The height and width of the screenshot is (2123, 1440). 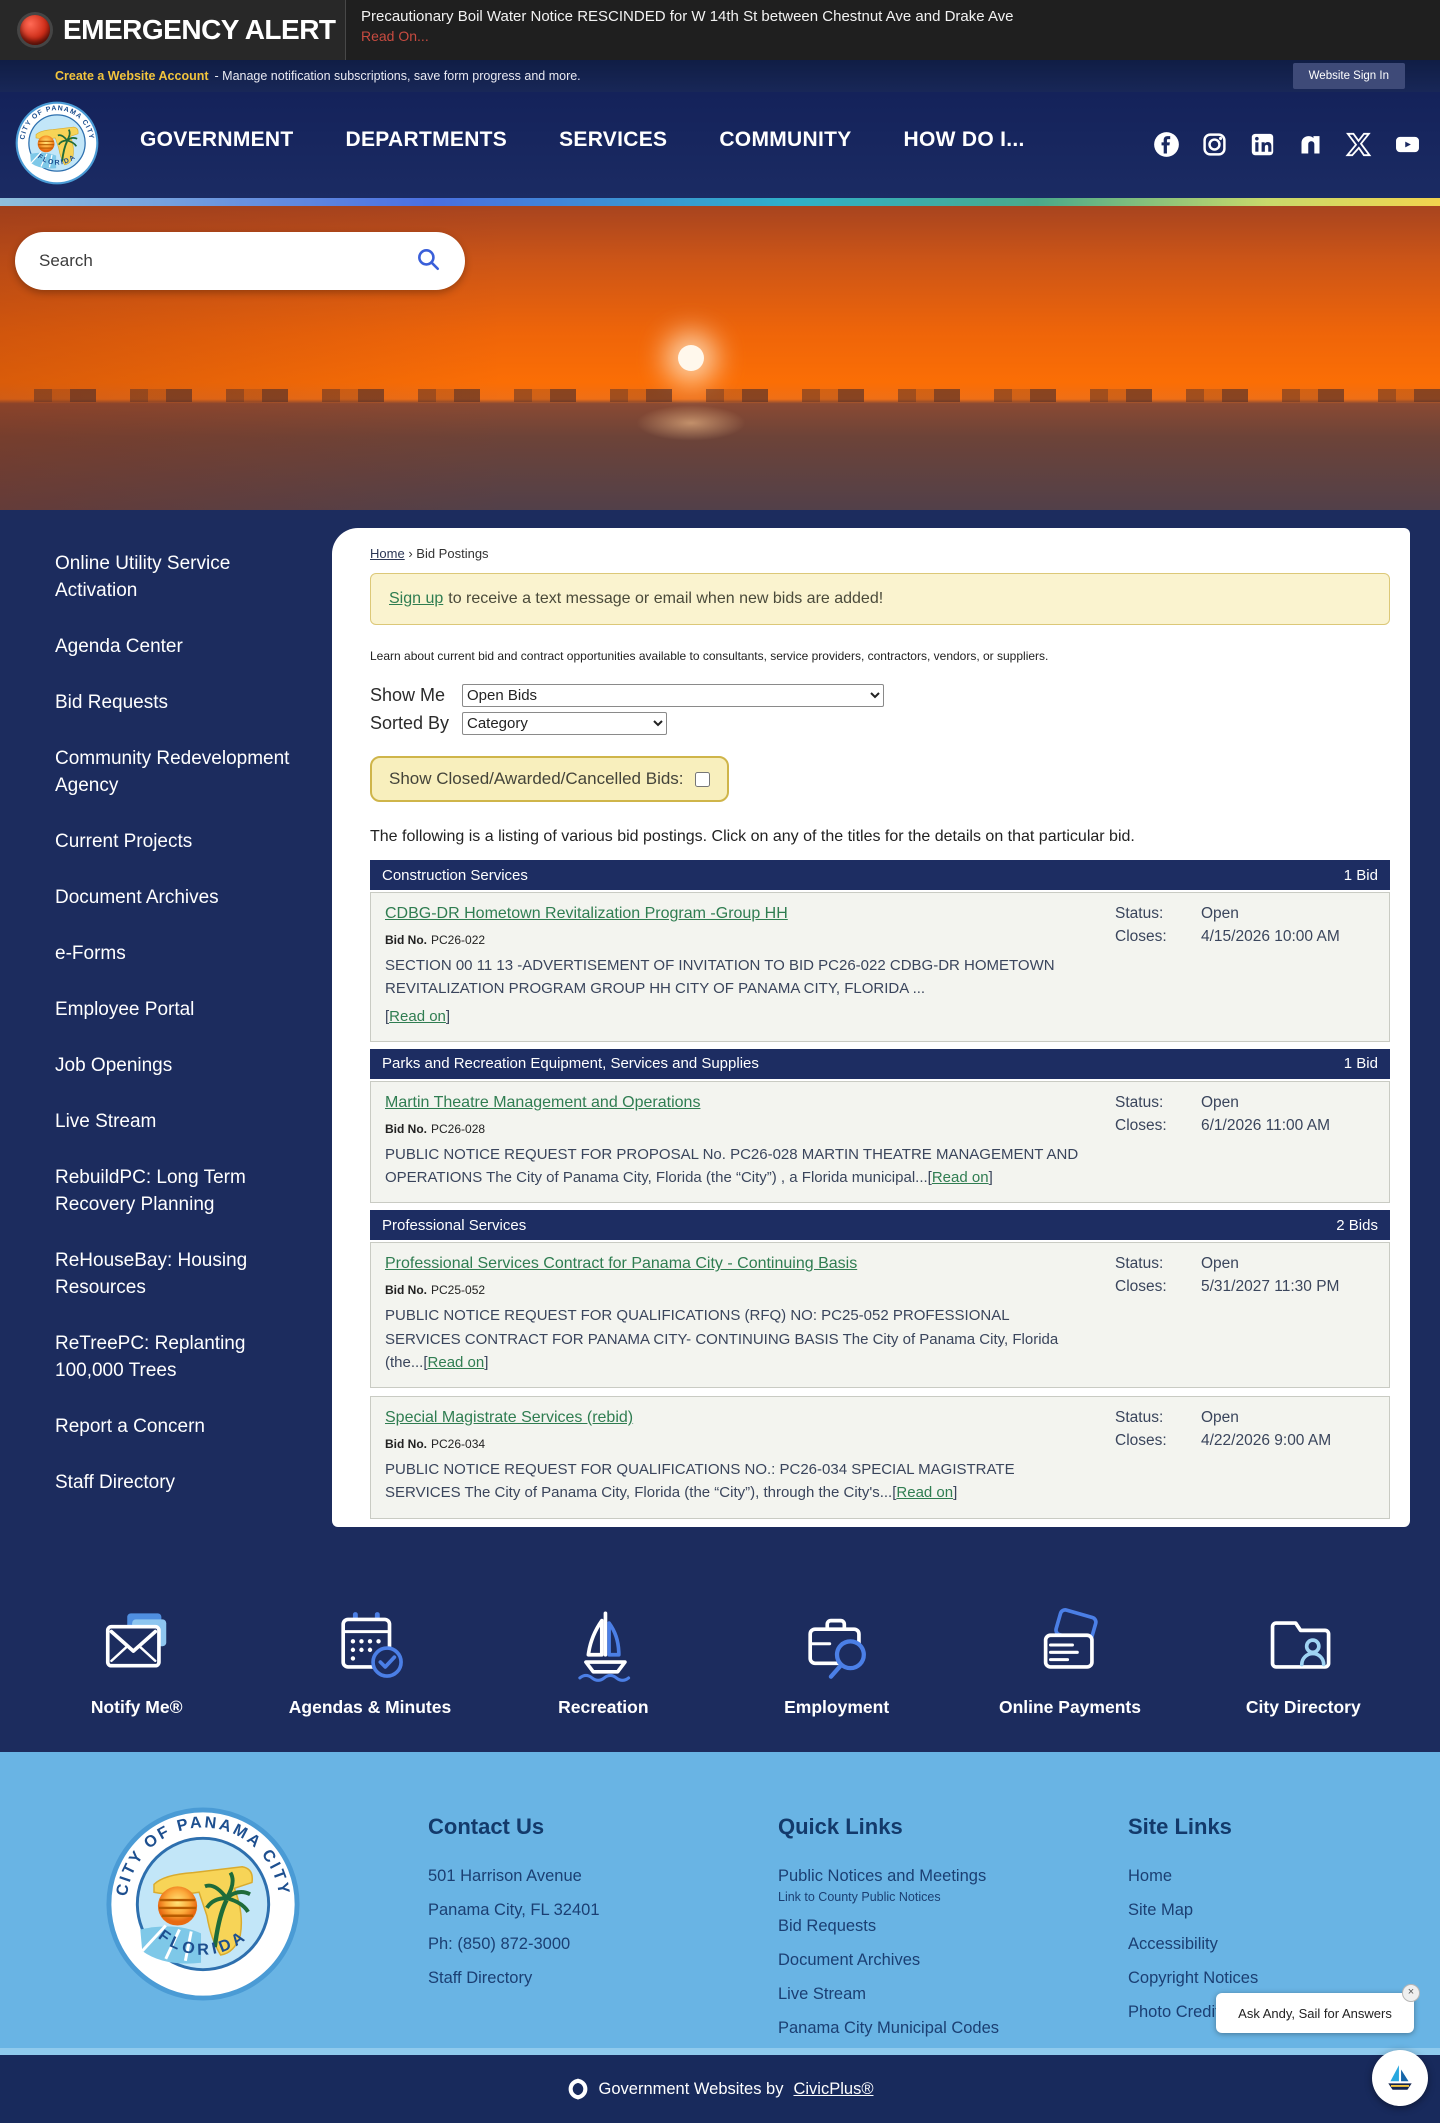 What do you see at coordinates (613, 140) in the screenshot?
I see `nav-services: SERVICES` at bounding box center [613, 140].